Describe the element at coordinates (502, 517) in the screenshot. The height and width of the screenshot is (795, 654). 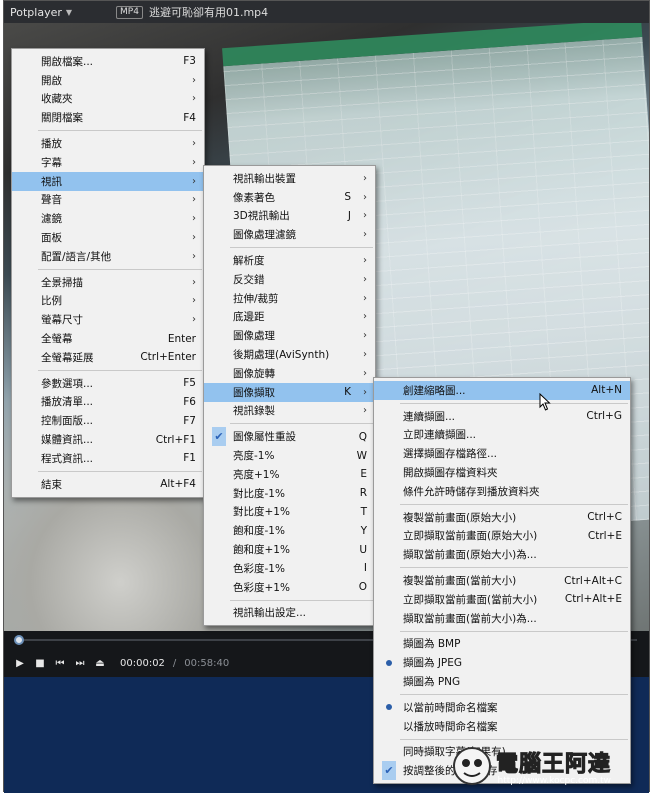
I see `capture-menu-item: 複製當前畫面(原始大小) Ctrl+C` at that location.